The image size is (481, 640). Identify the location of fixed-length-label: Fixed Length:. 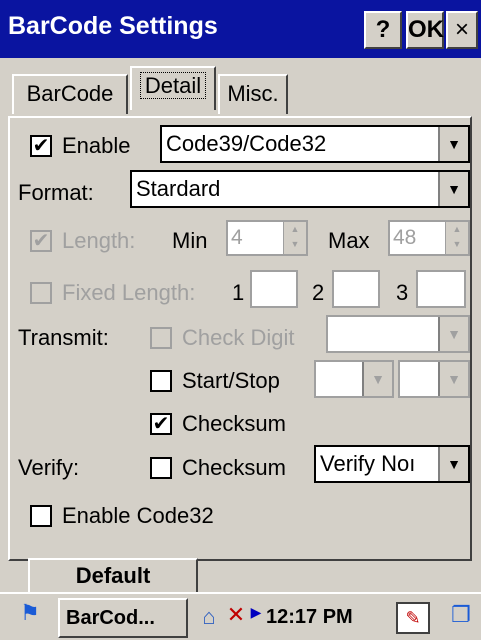
(129, 292).